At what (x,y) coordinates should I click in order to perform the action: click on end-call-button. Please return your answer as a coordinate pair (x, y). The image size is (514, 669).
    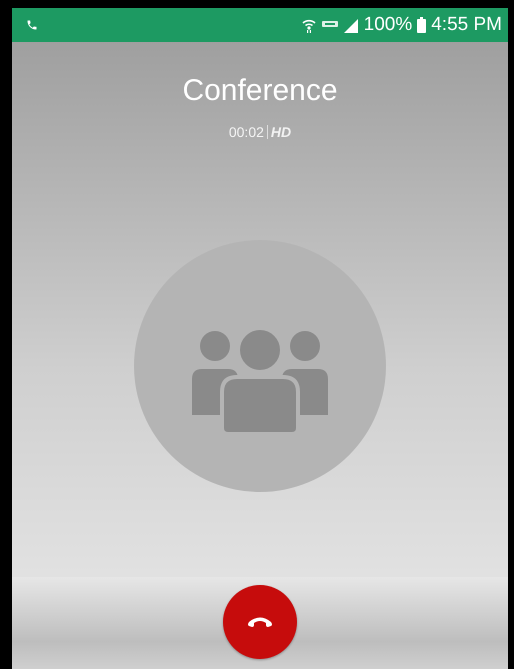
    Looking at the image, I should click on (260, 622).